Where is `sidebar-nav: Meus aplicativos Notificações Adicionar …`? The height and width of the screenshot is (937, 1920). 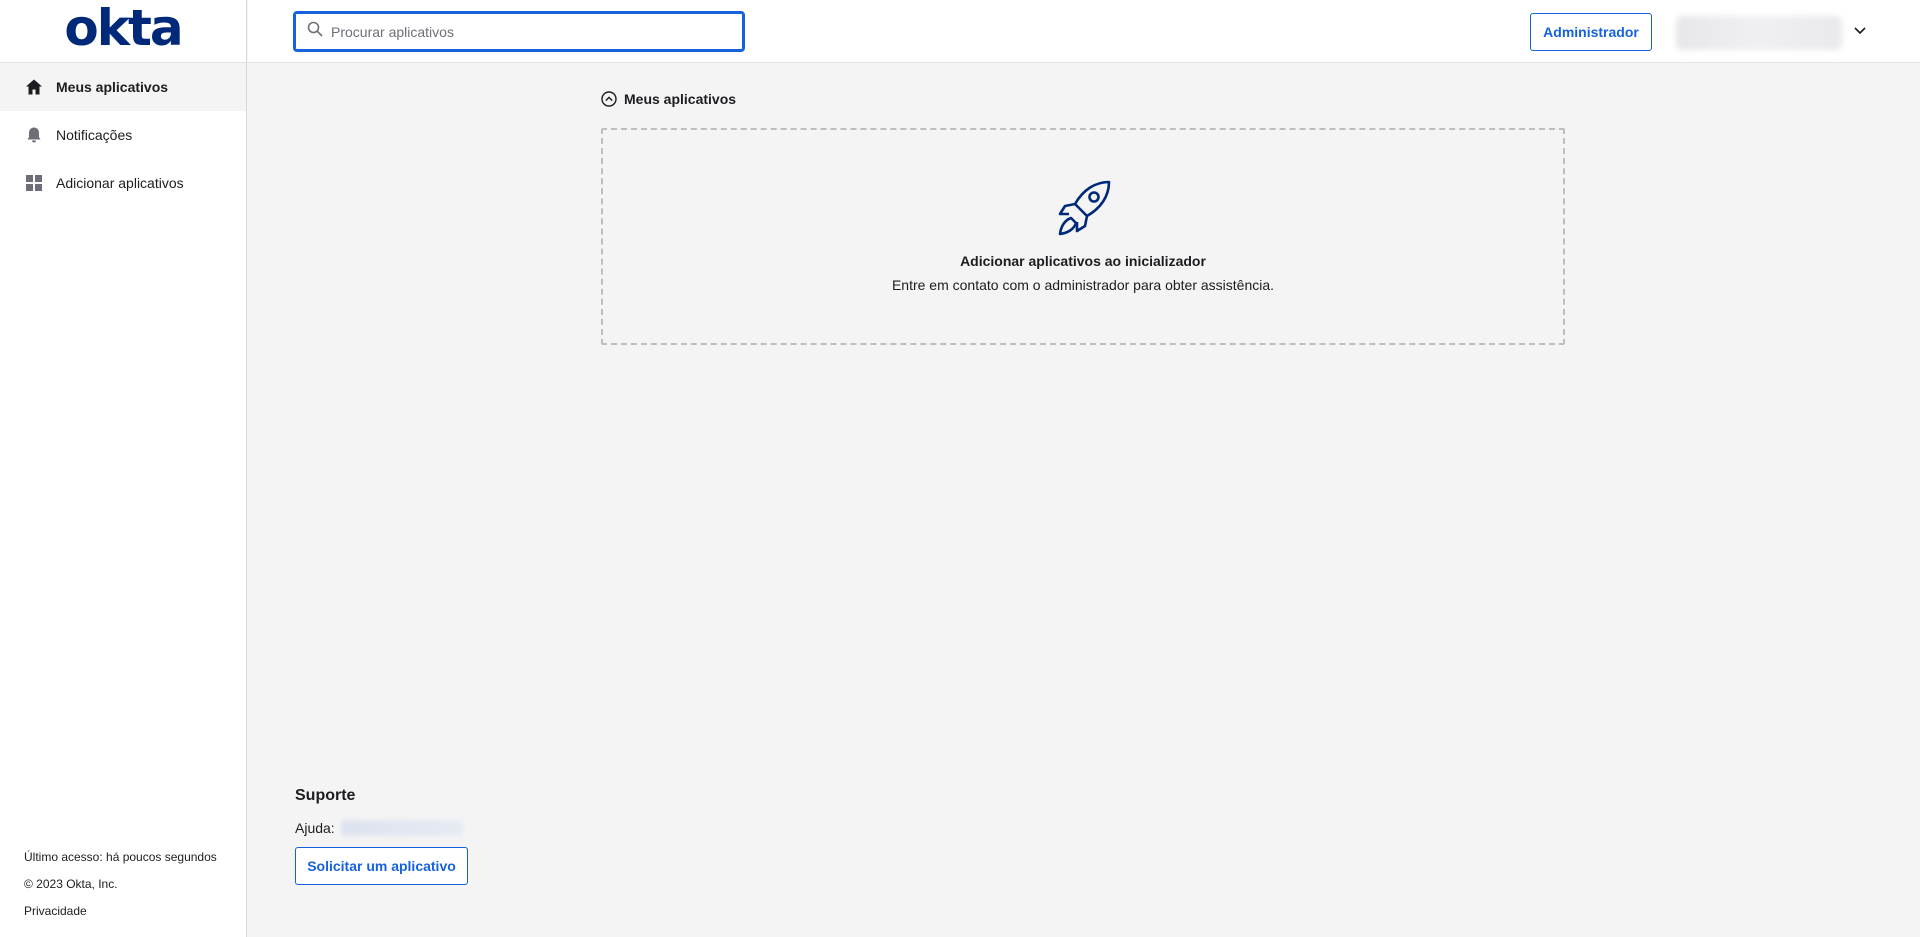 sidebar-nav: Meus aplicativos Notificações Adicionar … is located at coordinates (123, 135).